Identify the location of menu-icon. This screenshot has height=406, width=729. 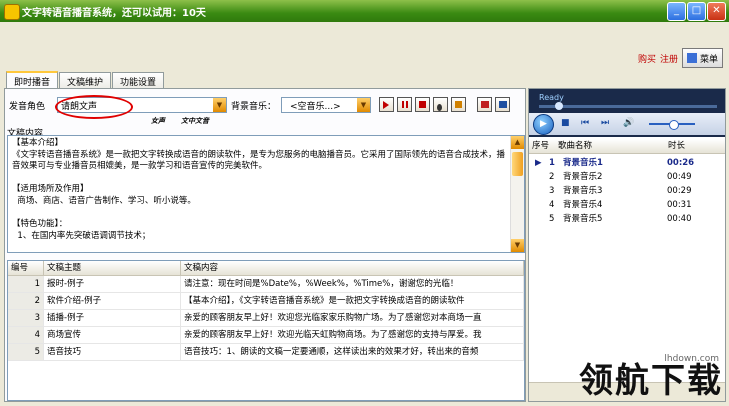
(691, 58).